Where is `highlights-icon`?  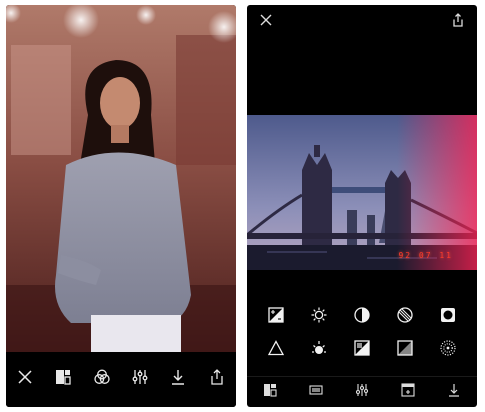
highlights-icon is located at coordinates (319, 350).